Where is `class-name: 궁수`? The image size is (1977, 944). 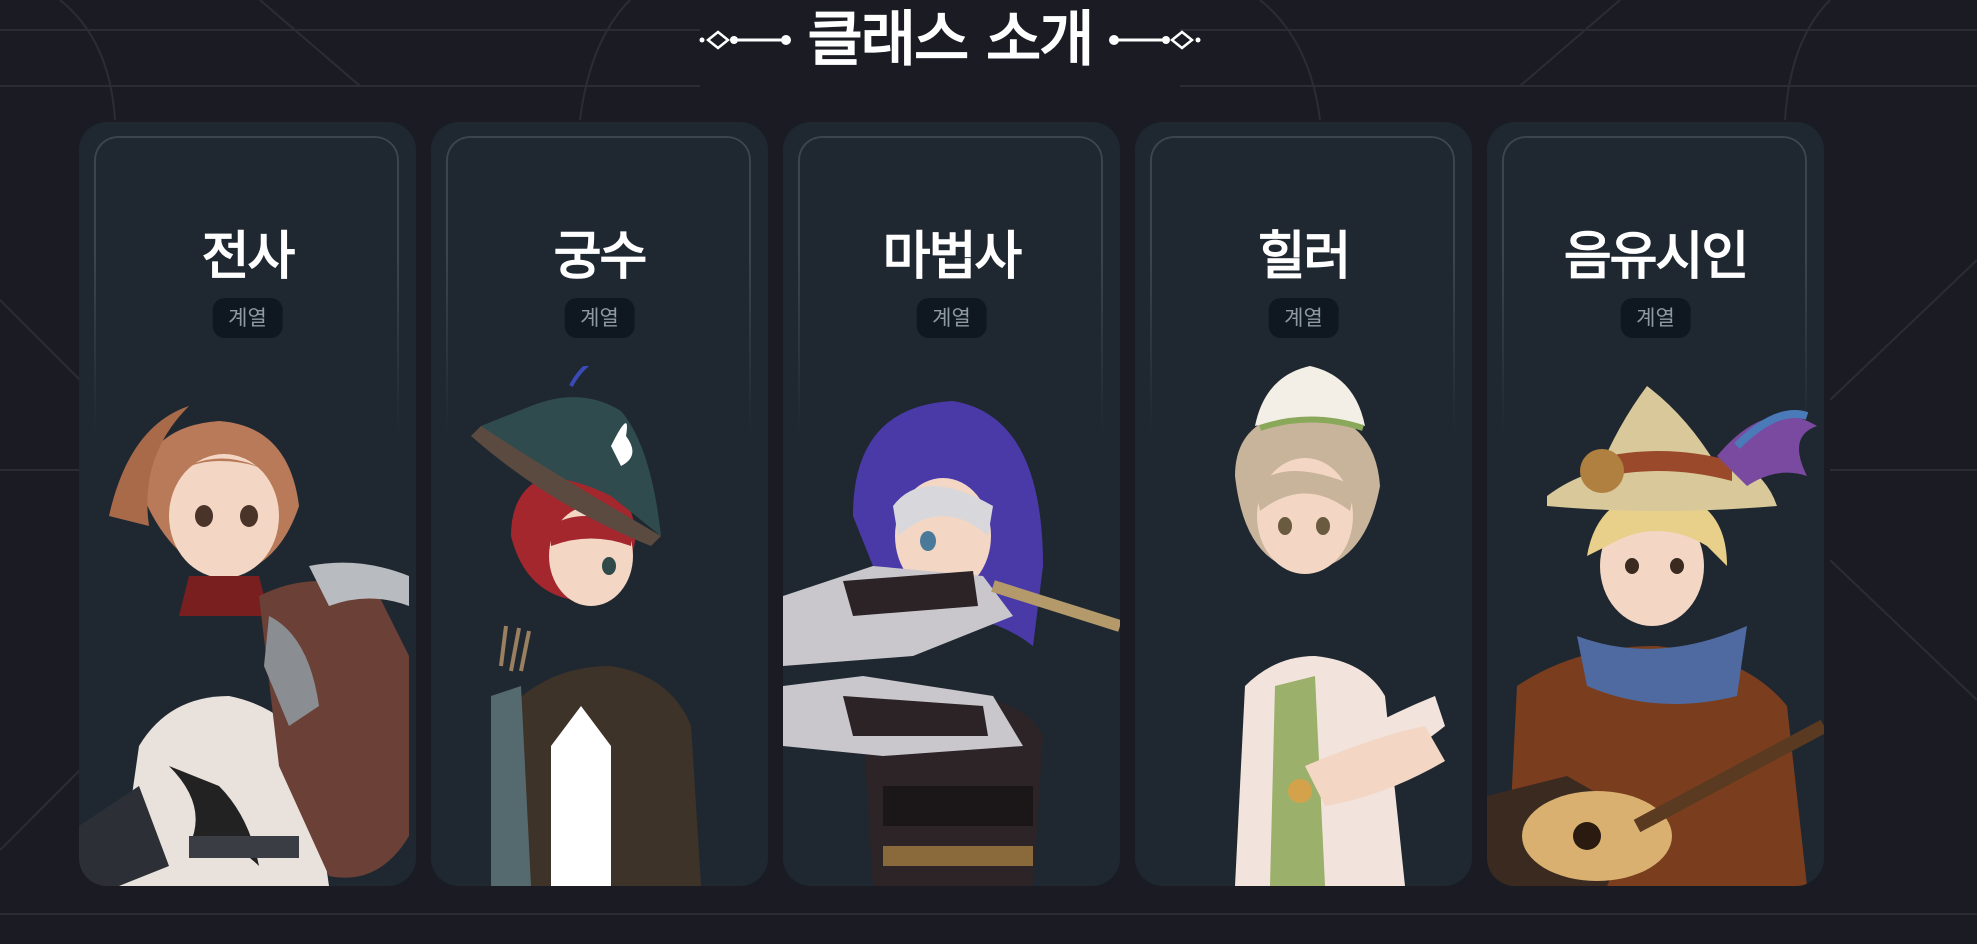
class-name: 궁수 is located at coordinates (600, 257).